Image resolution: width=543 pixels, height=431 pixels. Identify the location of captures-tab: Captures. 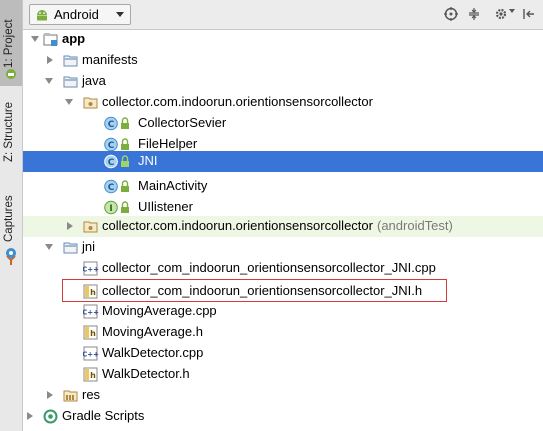
(11, 225).